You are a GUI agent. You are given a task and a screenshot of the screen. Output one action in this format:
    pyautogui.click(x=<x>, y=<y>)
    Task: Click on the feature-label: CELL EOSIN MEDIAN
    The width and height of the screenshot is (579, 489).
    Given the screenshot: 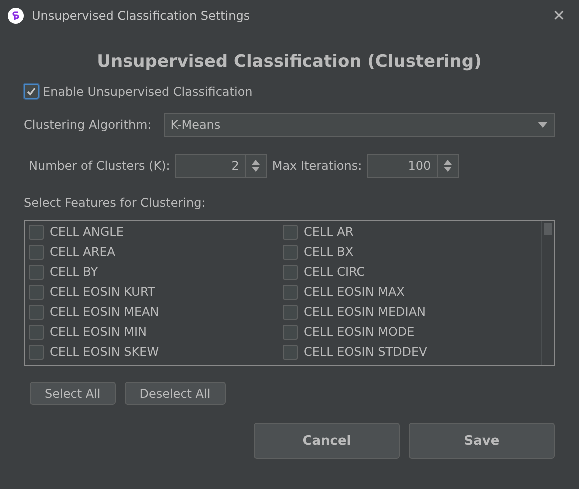 What is the action you would take?
    pyautogui.click(x=365, y=312)
    